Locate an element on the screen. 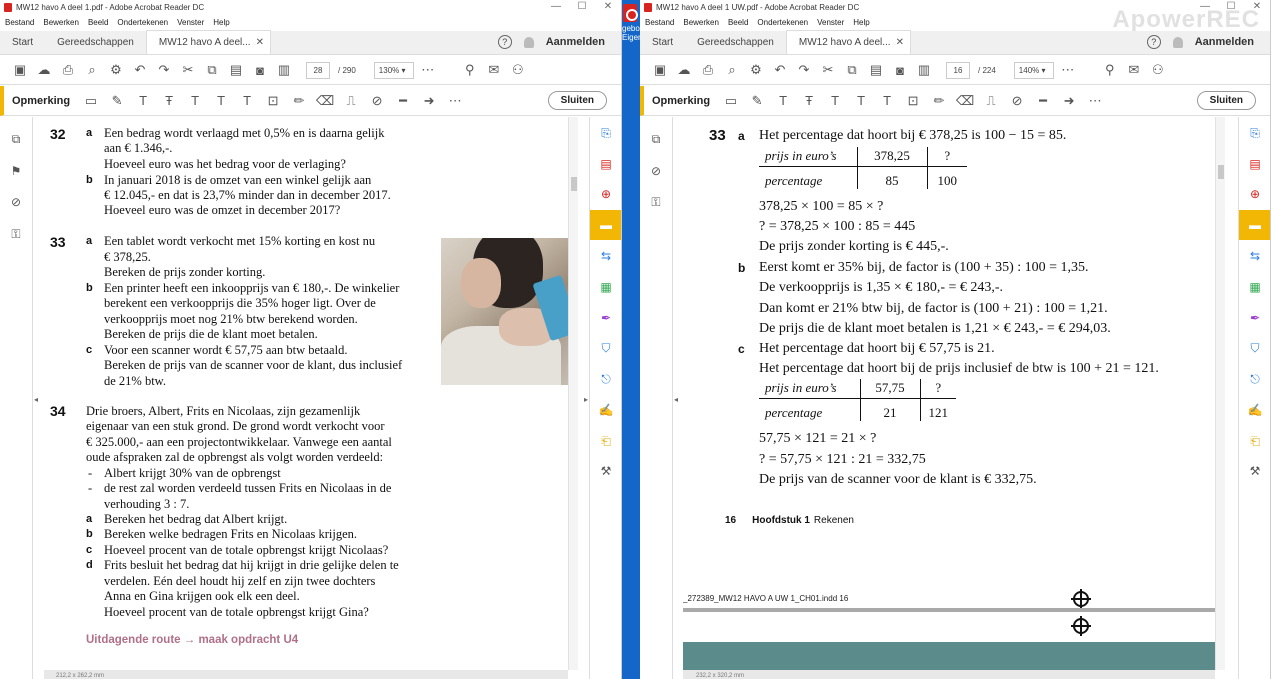 The height and width of the screenshot is (679, 1271). search-icon: ⌕ is located at coordinates (92, 70).